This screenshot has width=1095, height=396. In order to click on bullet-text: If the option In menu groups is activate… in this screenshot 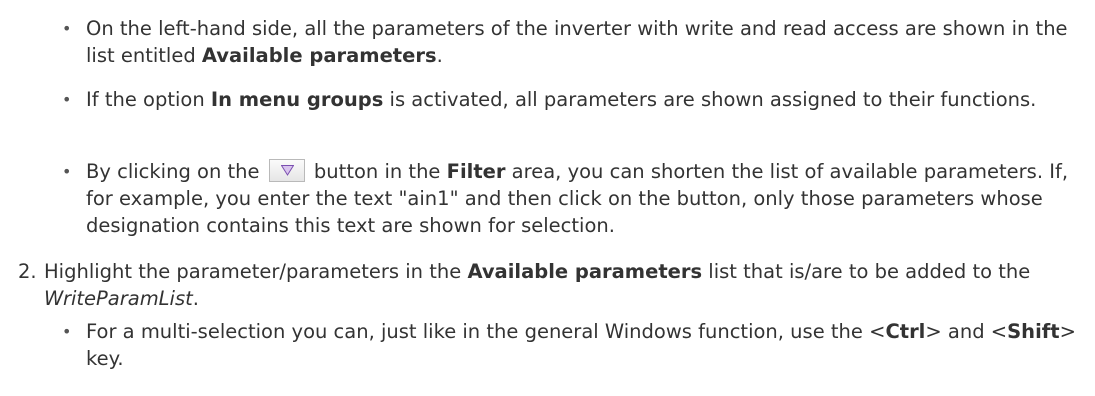, I will do `click(584, 99)`.